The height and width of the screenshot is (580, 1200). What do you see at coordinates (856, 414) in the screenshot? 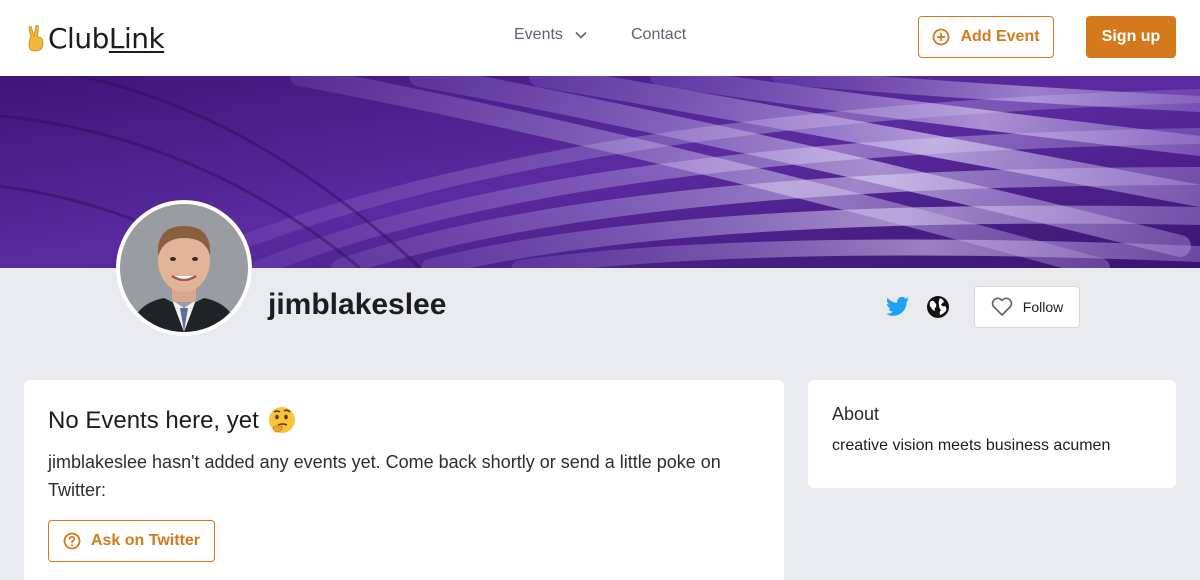
I see `about-card-title: About` at bounding box center [856, 414].